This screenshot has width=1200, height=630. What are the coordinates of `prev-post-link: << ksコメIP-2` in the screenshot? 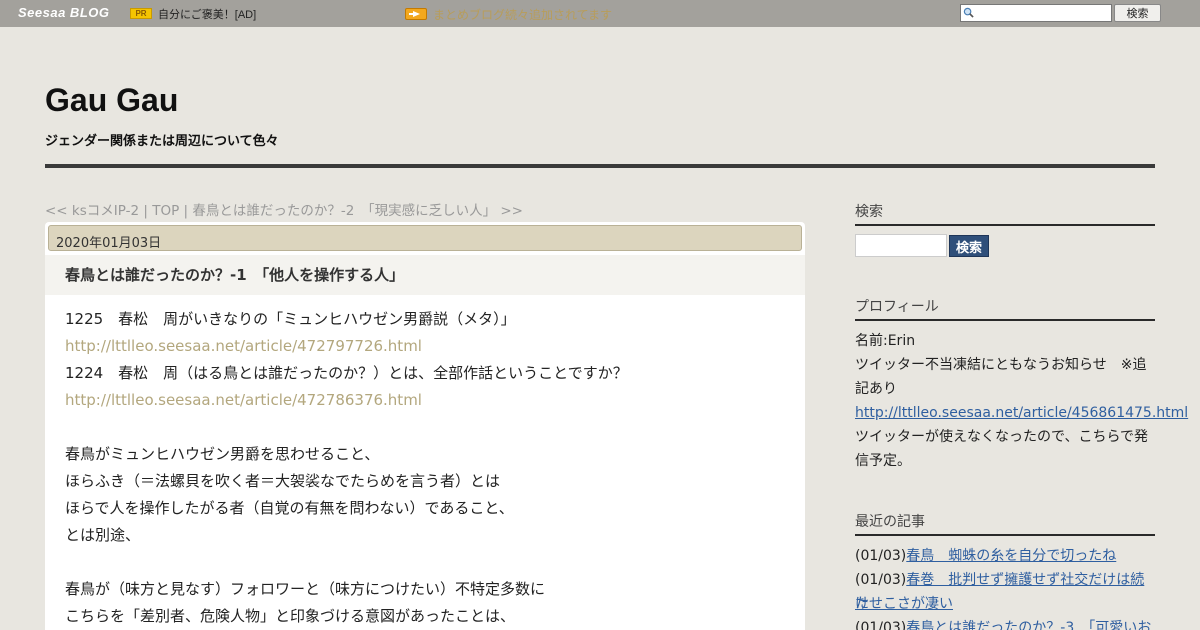 It's located at (92, 211).